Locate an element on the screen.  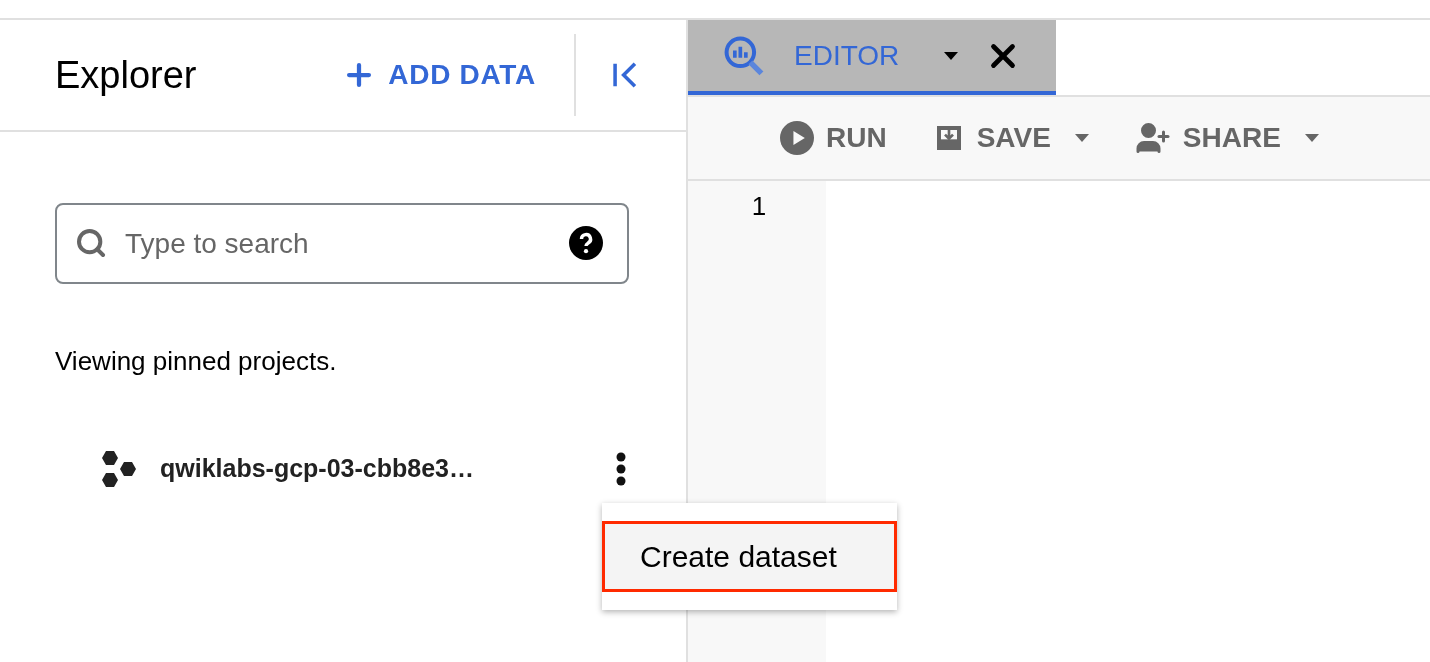
pinned-projects-note: Viewing pinned projects. is located at coordinates (196, 361).